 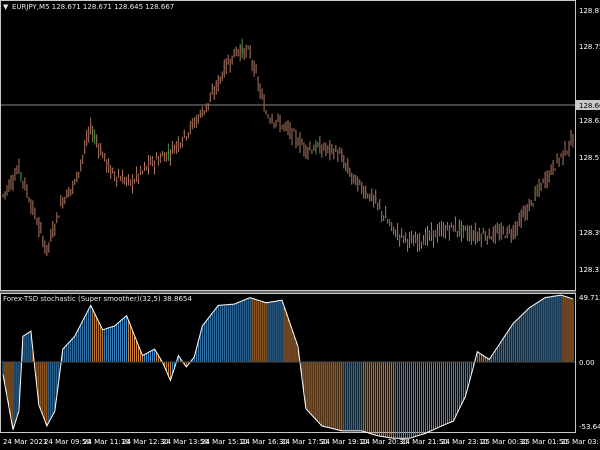 What do you see at coordinates (589, 121) in the screenshot?
I see `price-tick-label: 128.635` at bounding box center [589, 121].